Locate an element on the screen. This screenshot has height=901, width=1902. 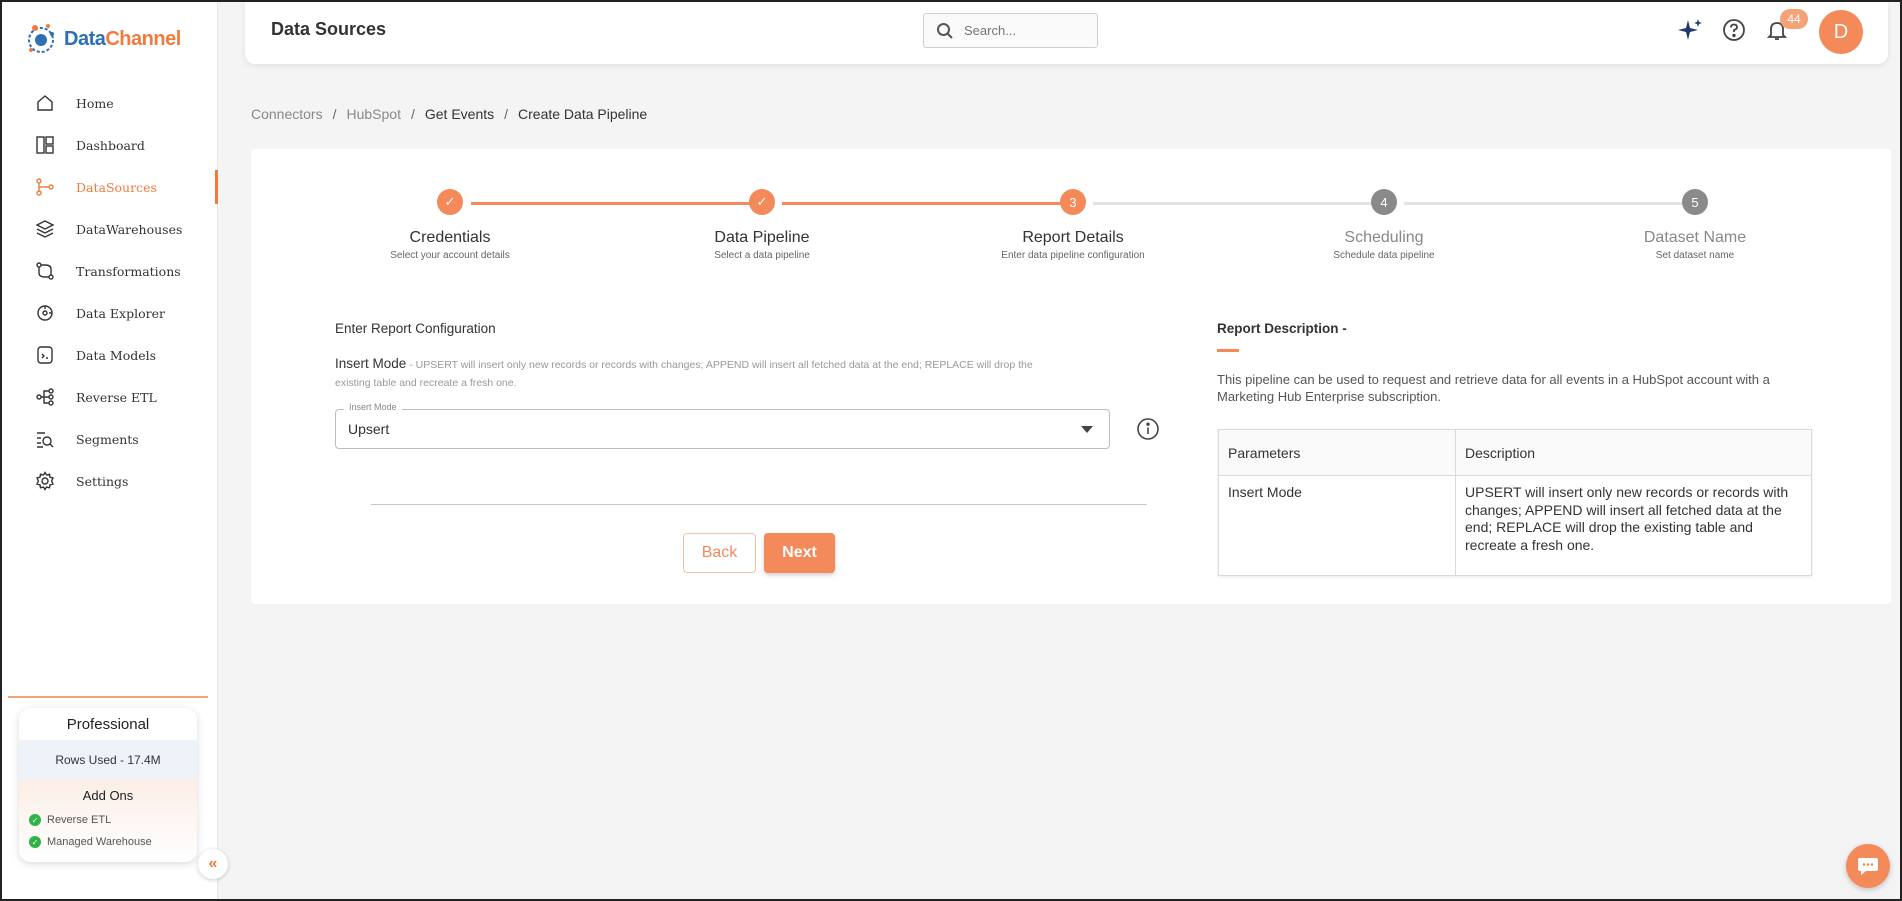
step-subtitle: Set dataset name is located at coordinates (1695, 255).